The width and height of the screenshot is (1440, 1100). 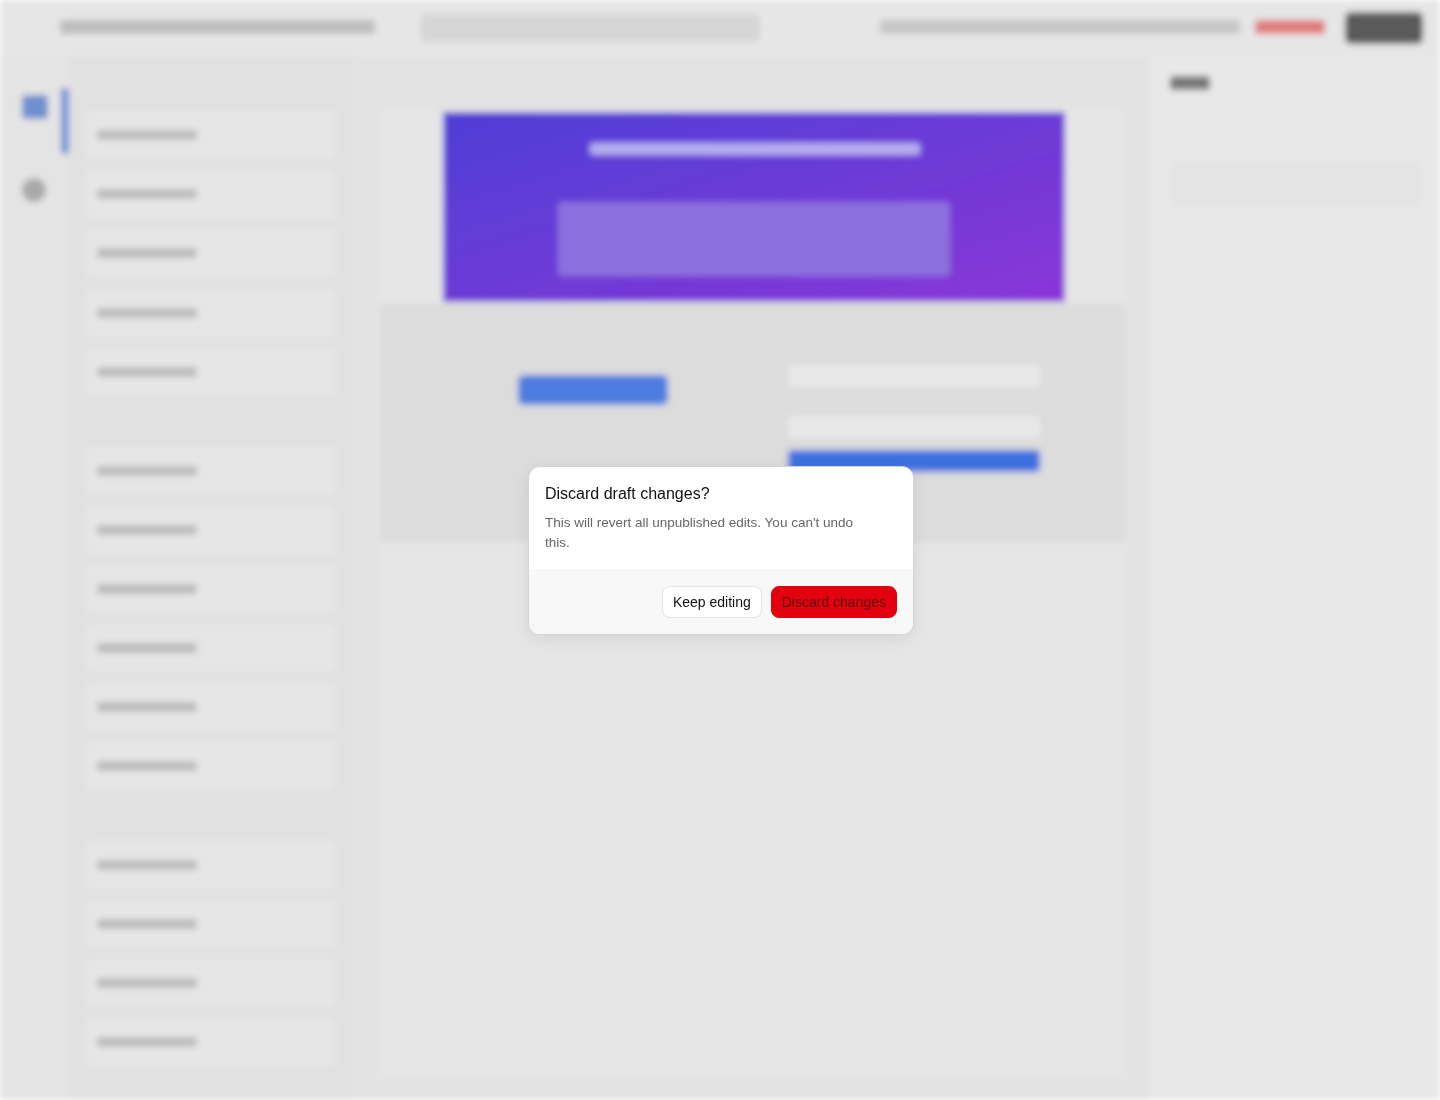 I want to click on keep-editing-button: Keep editing, so click(x=711, y=602).